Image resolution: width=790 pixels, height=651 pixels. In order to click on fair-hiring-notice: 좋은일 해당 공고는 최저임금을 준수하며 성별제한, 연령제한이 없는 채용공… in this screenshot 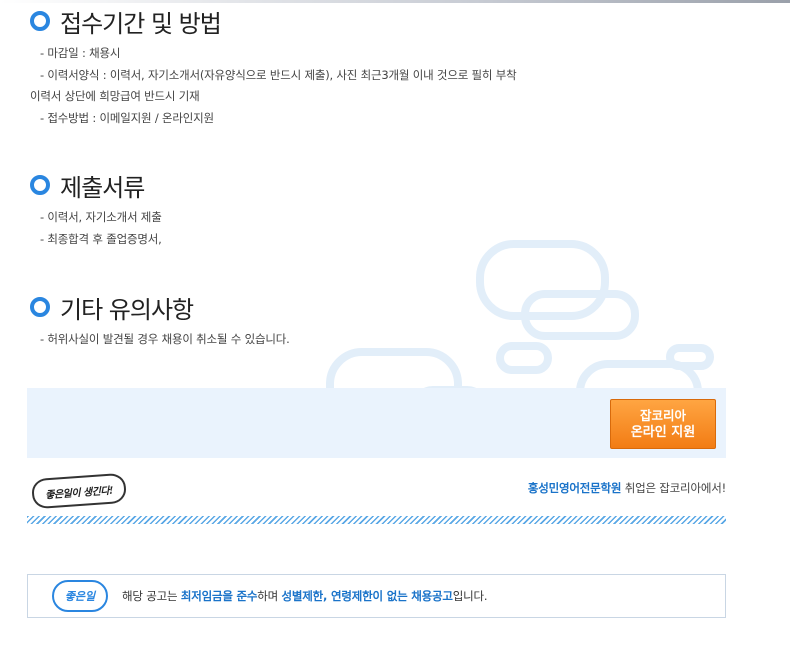, I will do `click(376, 596)`.